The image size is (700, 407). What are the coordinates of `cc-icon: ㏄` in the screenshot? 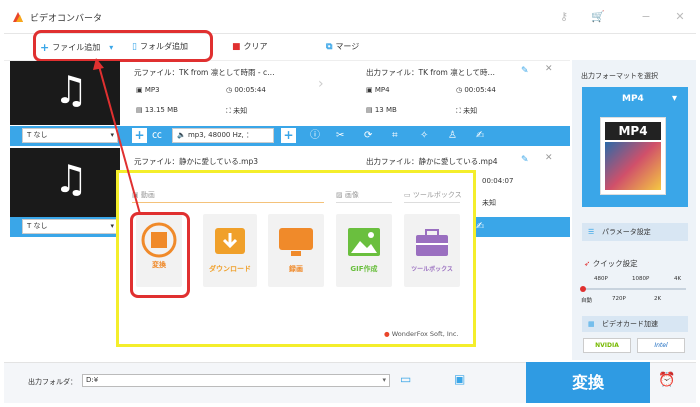 It's located at (157, 136).